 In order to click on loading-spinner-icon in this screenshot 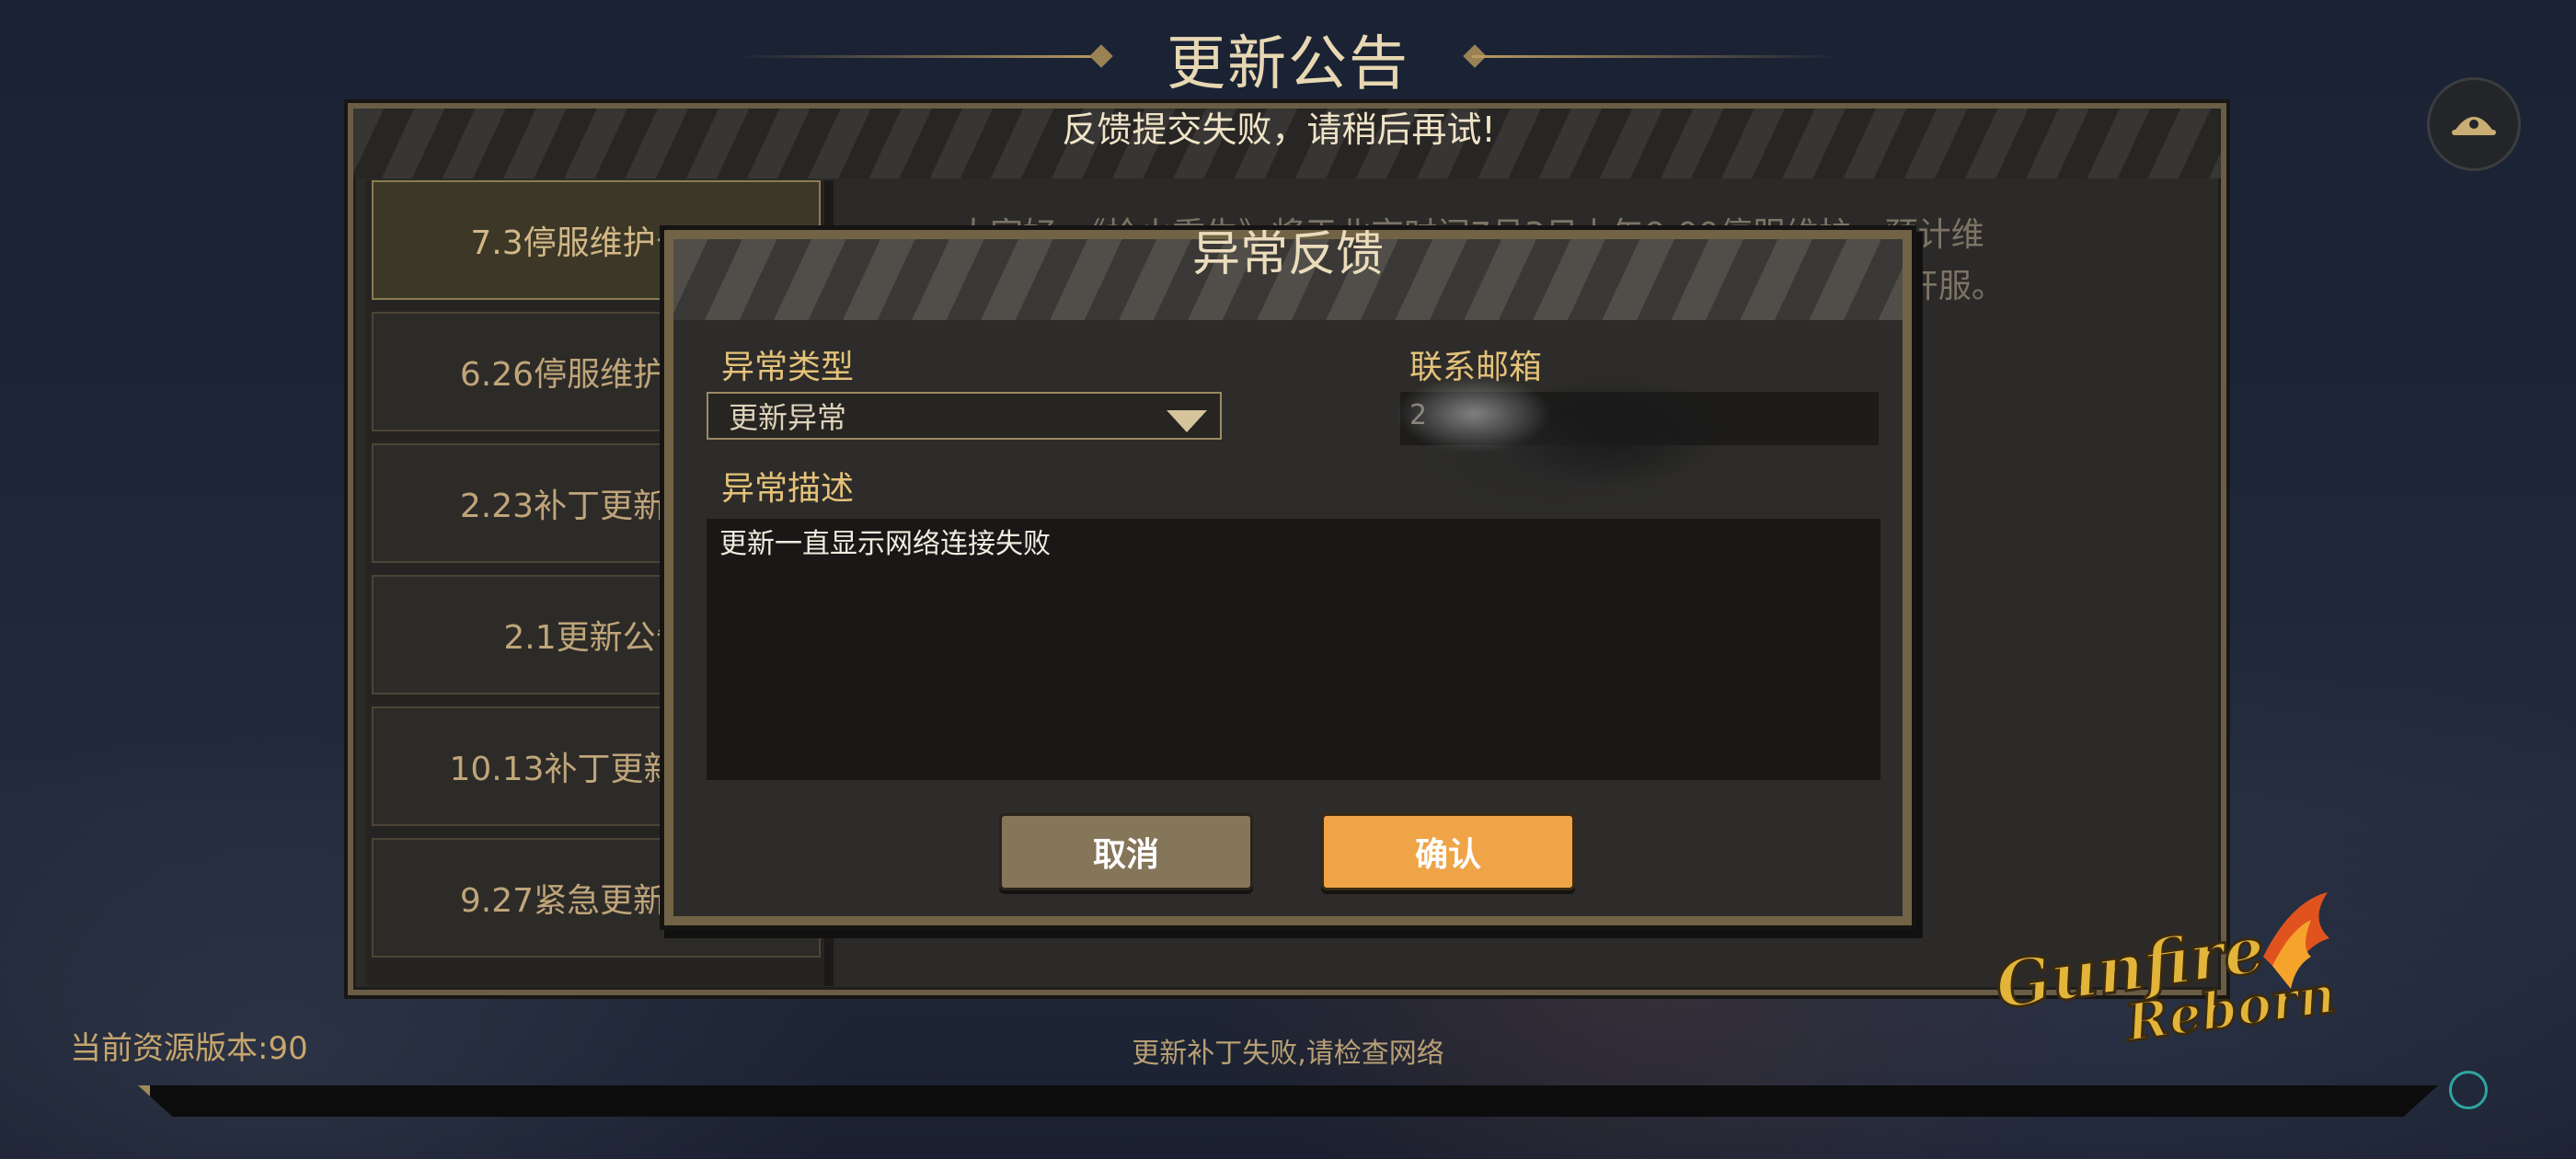, I will do `click(2468, 1090)`.